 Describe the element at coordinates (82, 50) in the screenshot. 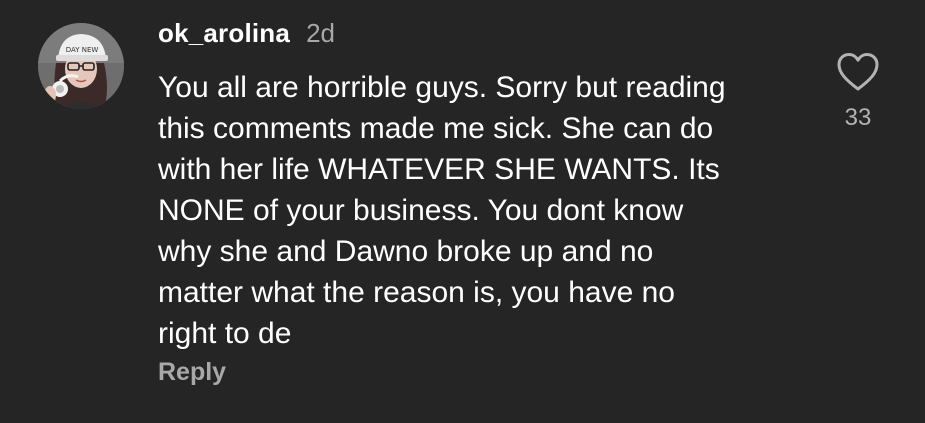

I see `avatar-cap-lettering: DAY NEW` at that location.